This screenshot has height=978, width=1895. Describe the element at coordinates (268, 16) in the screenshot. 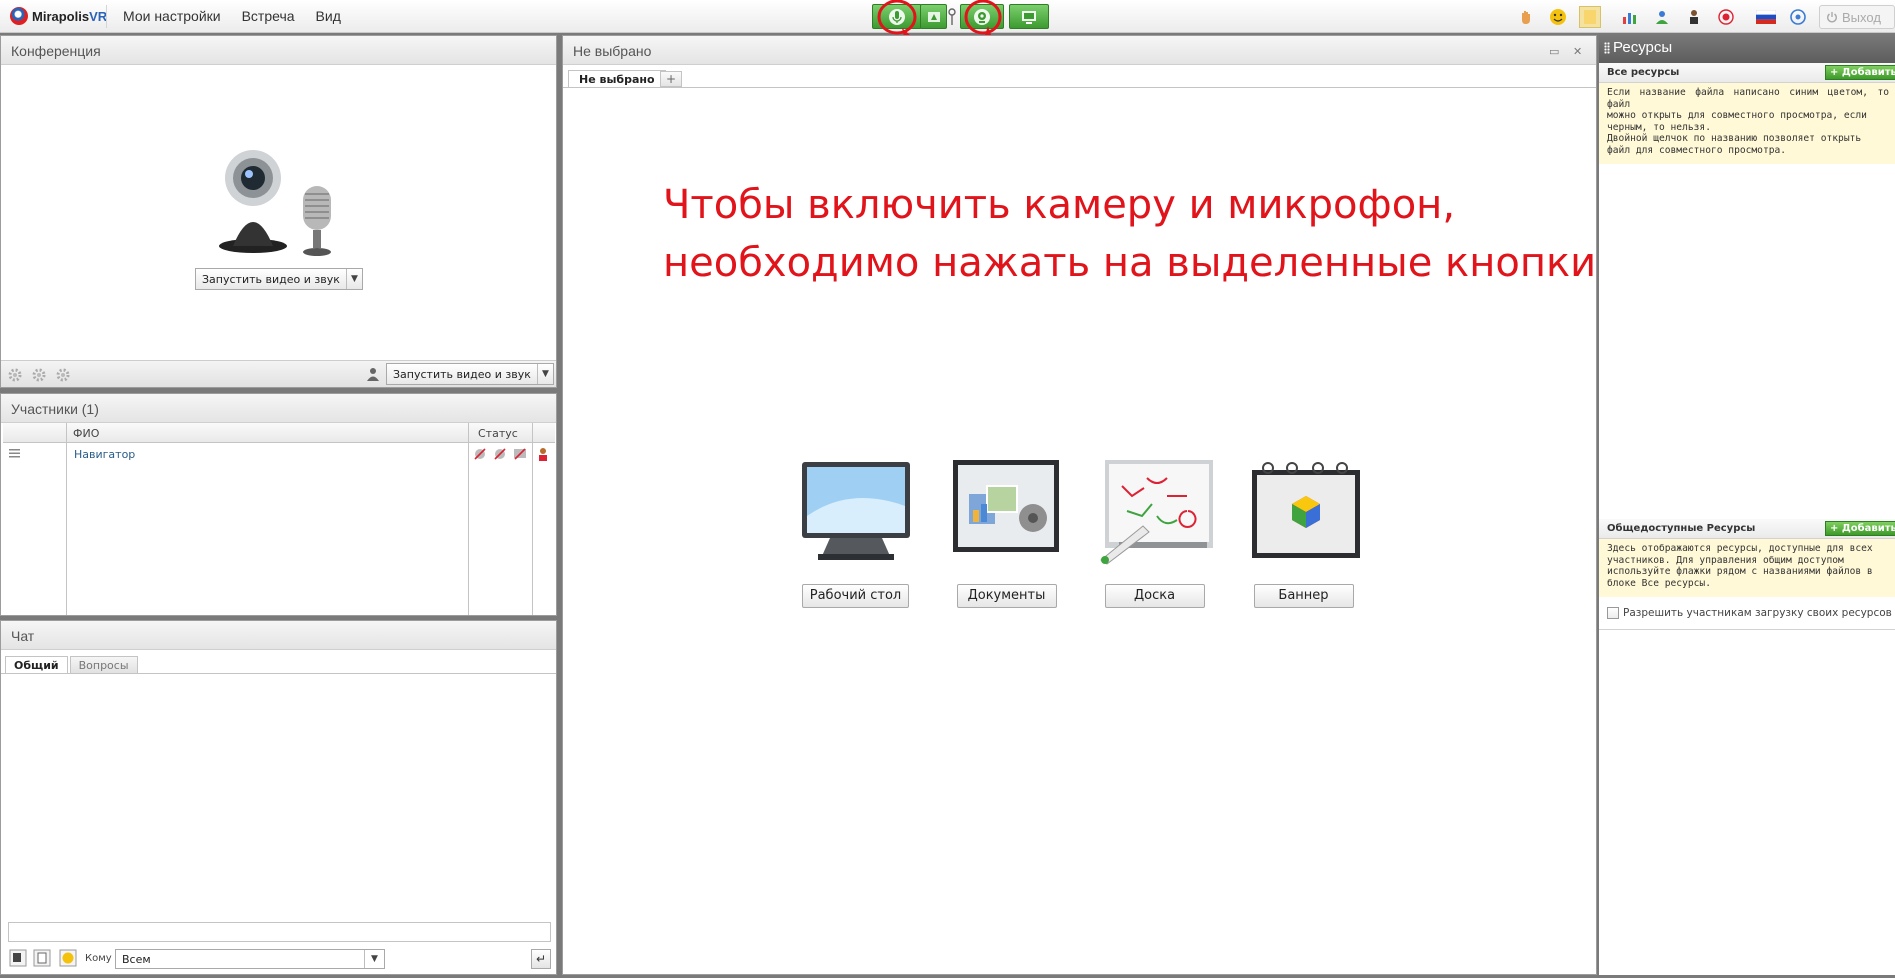

I see `menu-meeting: Встреча` at that location.